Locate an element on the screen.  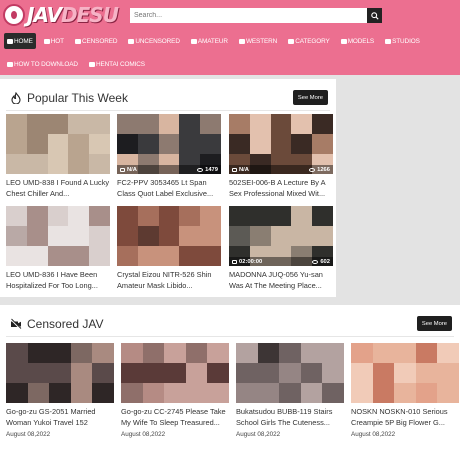
logo-mascot-icon is located at coordinates (14, 15).